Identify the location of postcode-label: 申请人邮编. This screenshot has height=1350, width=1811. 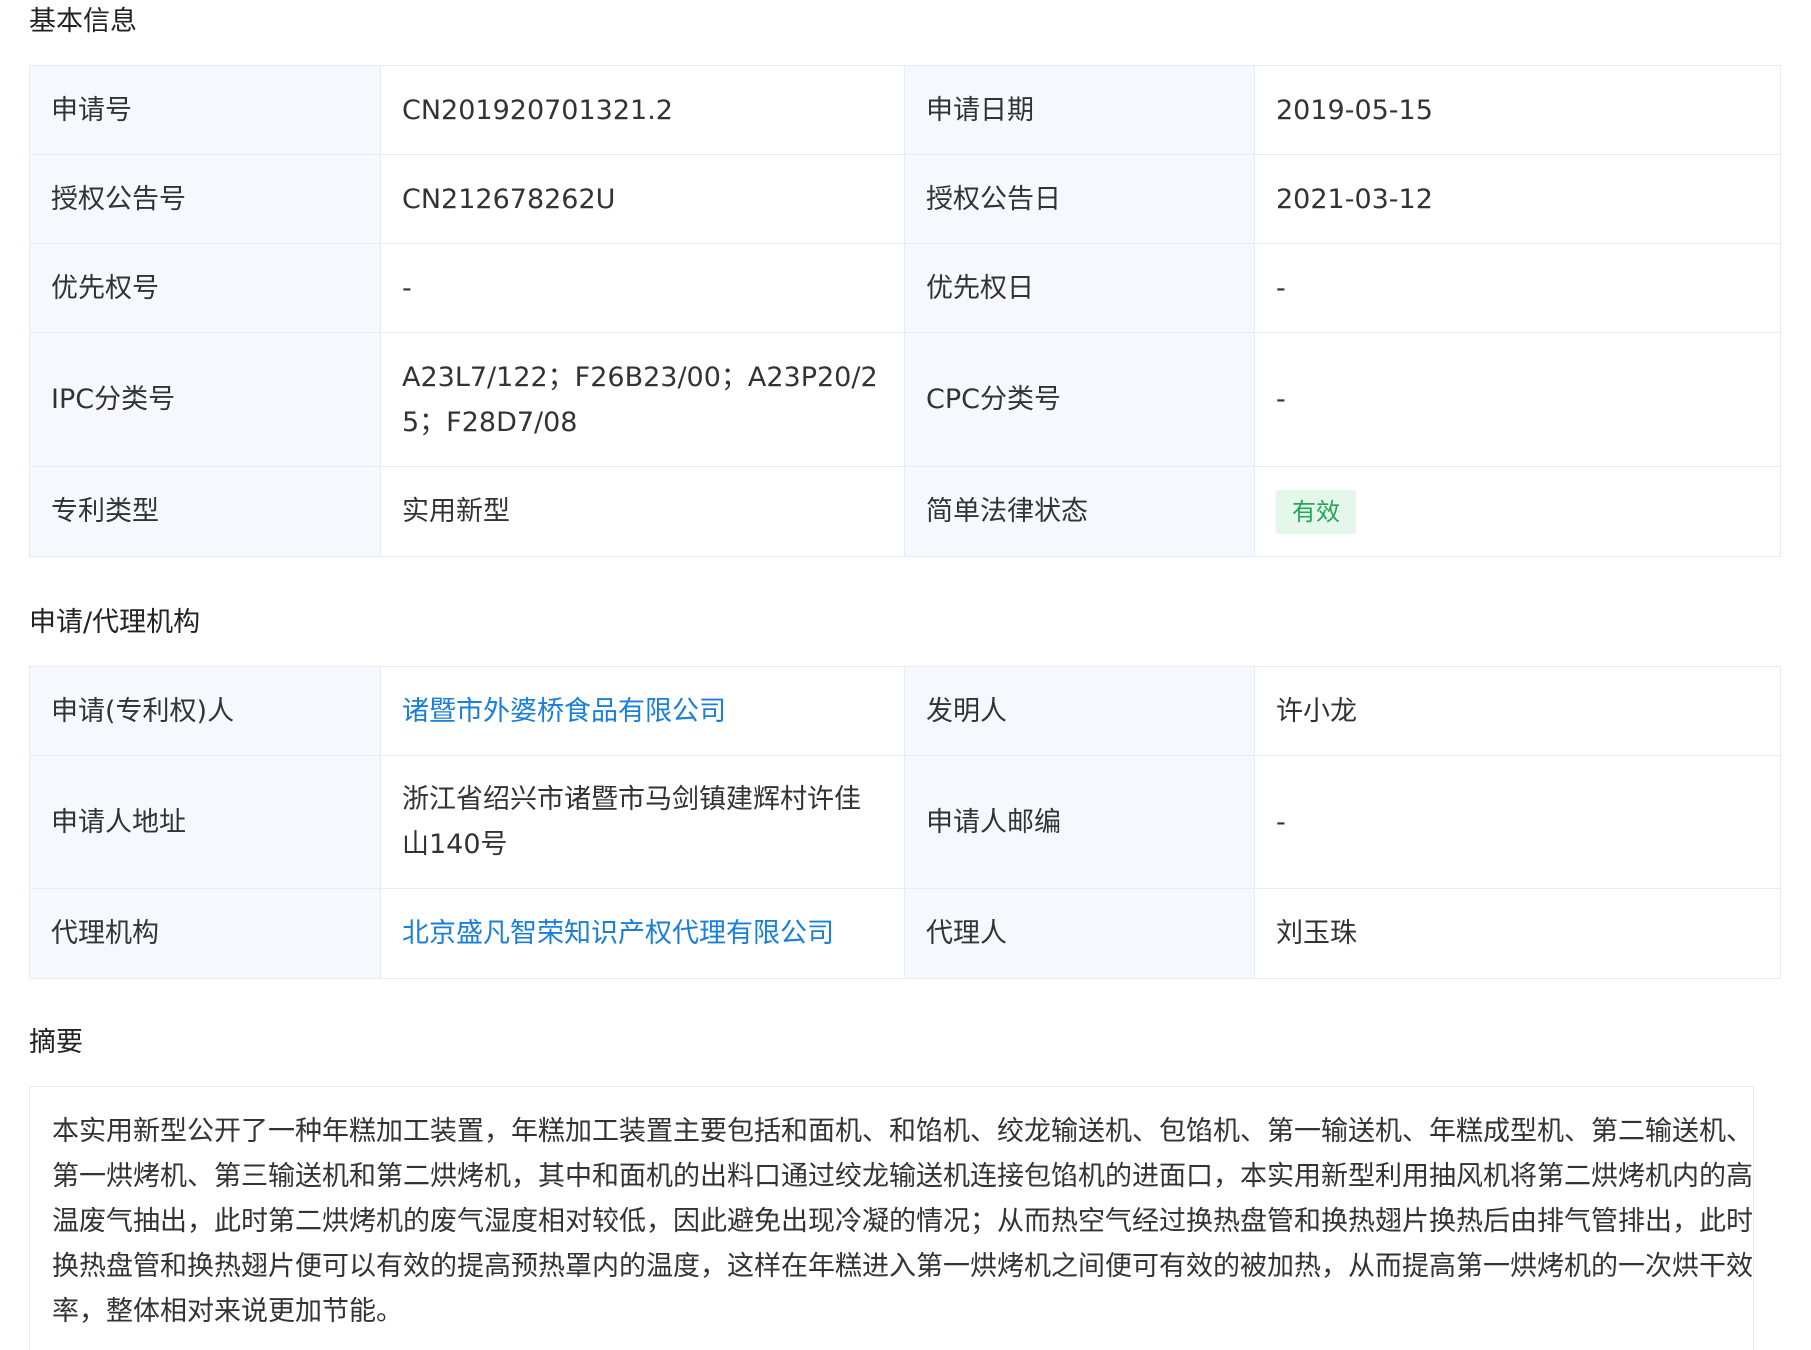
(1079, 822).